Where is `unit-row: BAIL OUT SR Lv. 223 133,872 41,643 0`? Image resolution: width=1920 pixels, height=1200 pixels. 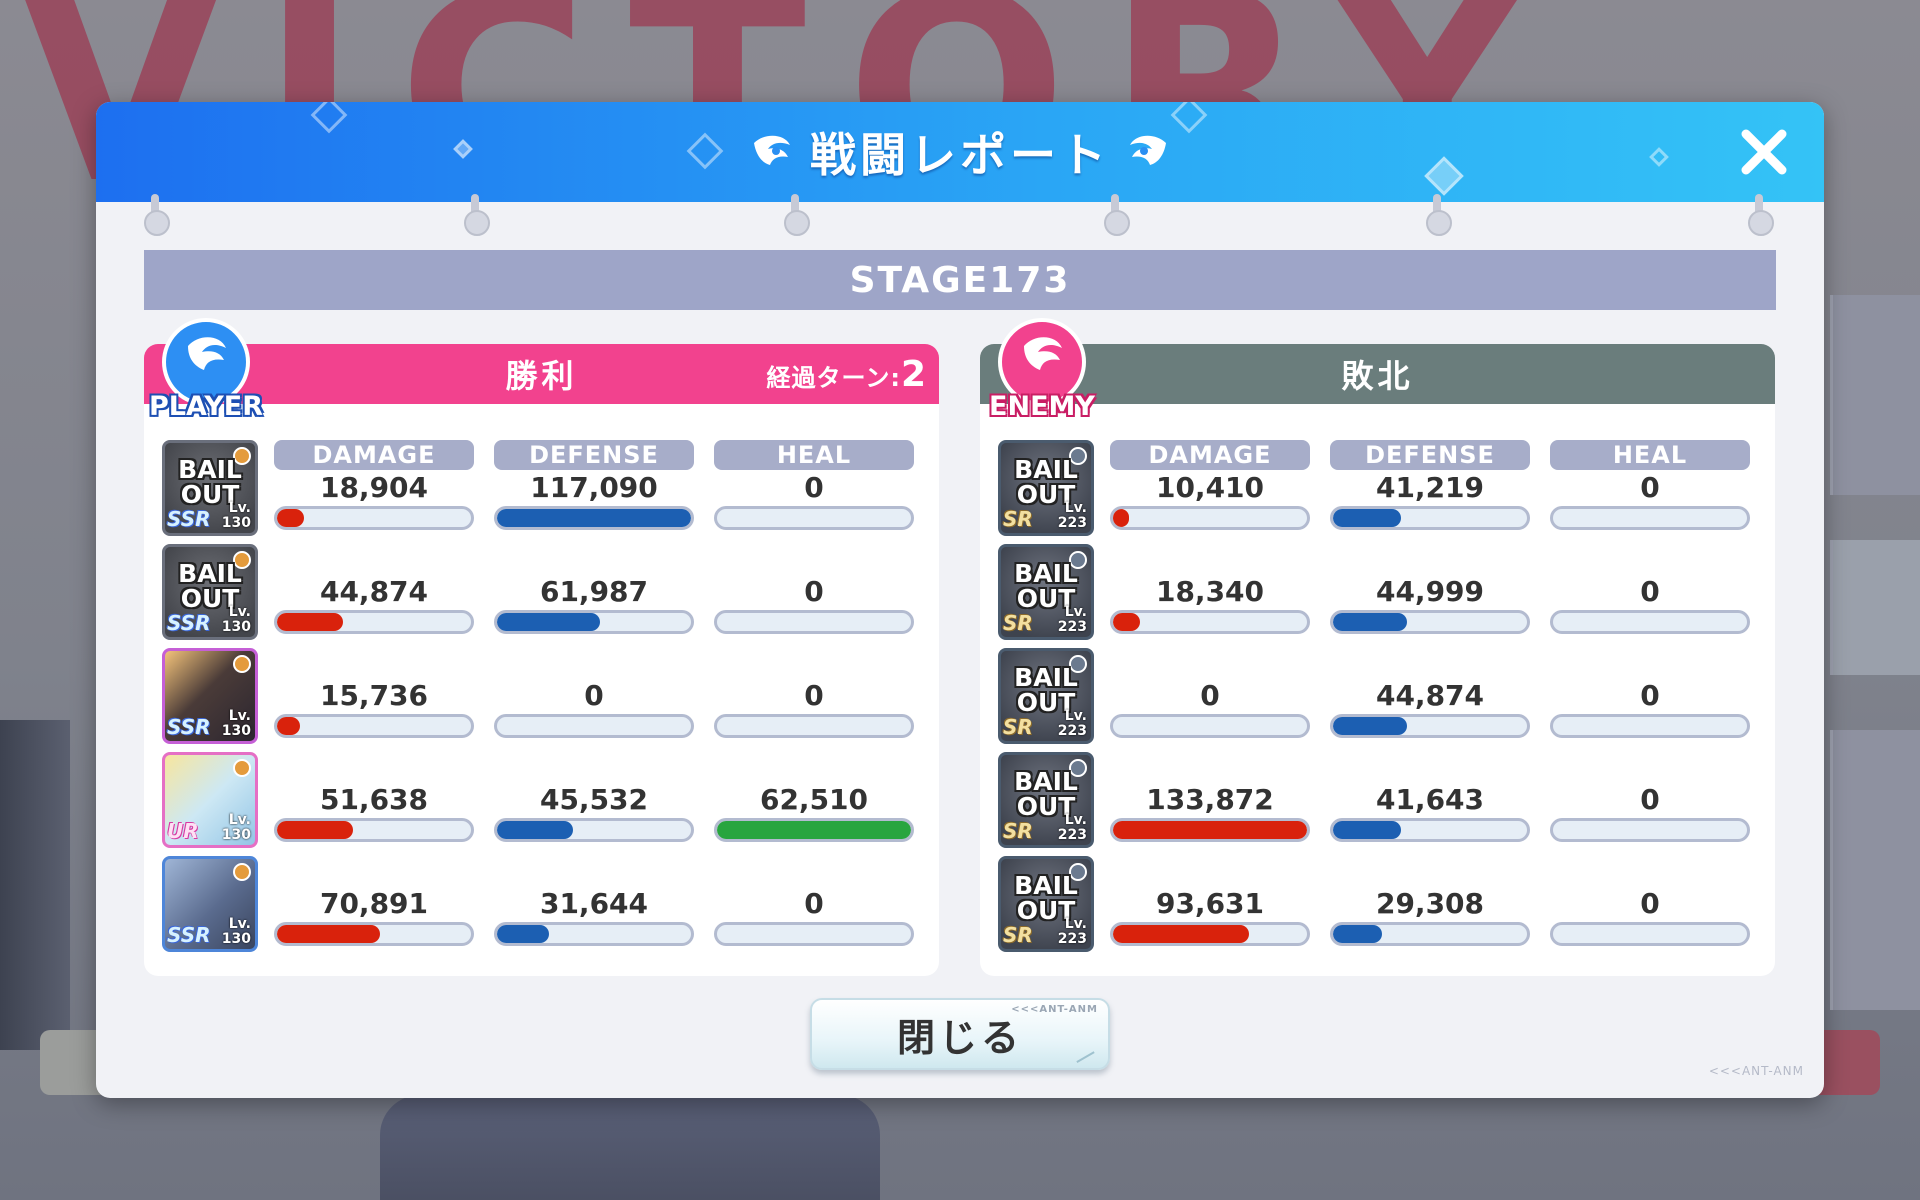
unit-row: BAIL OUT SR Lv. 223 133,872 41,643 0 is located at coordinates (1383, 804).